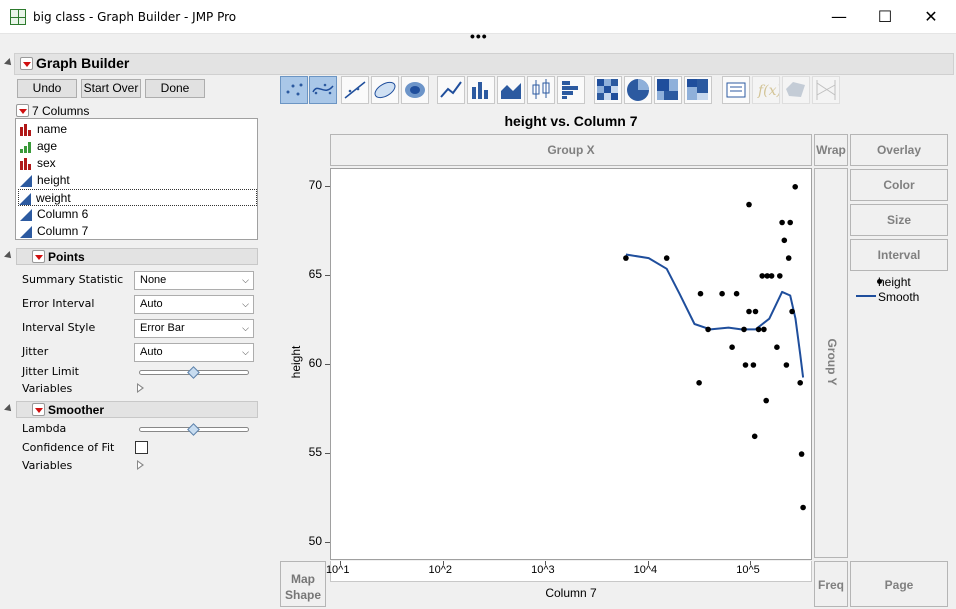  What do you see at coordinates (137, 197) in the screenshot?
I see `column-item-weight: weight` at bounding box center [137, 197].